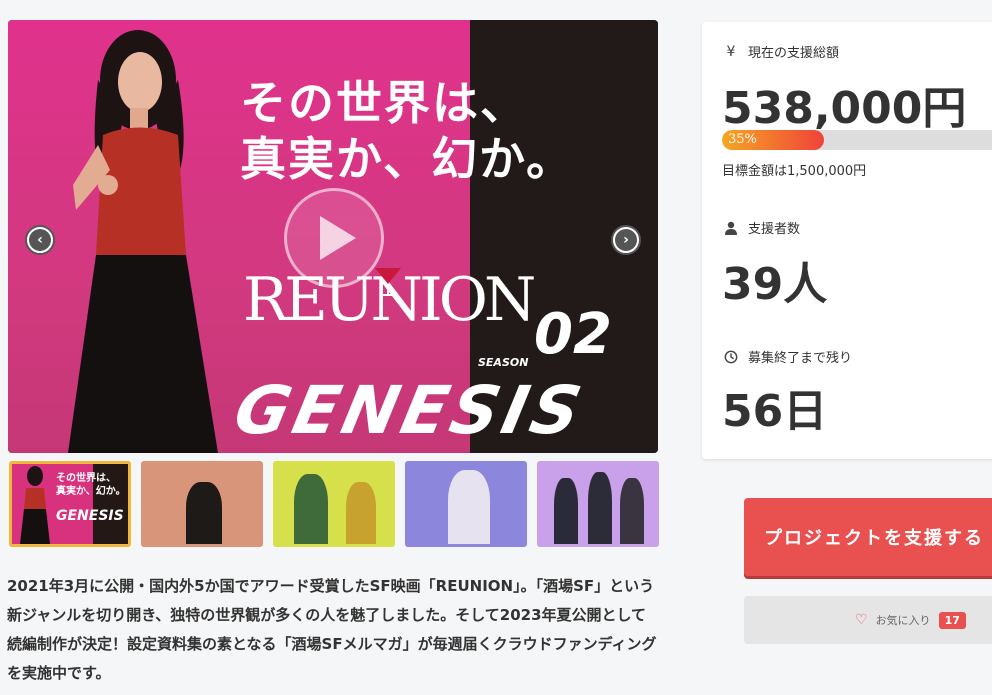  Describe the element at coordinates (409, 410) in the screenshot. I see `genesis-logo: GENESIS` at that location.